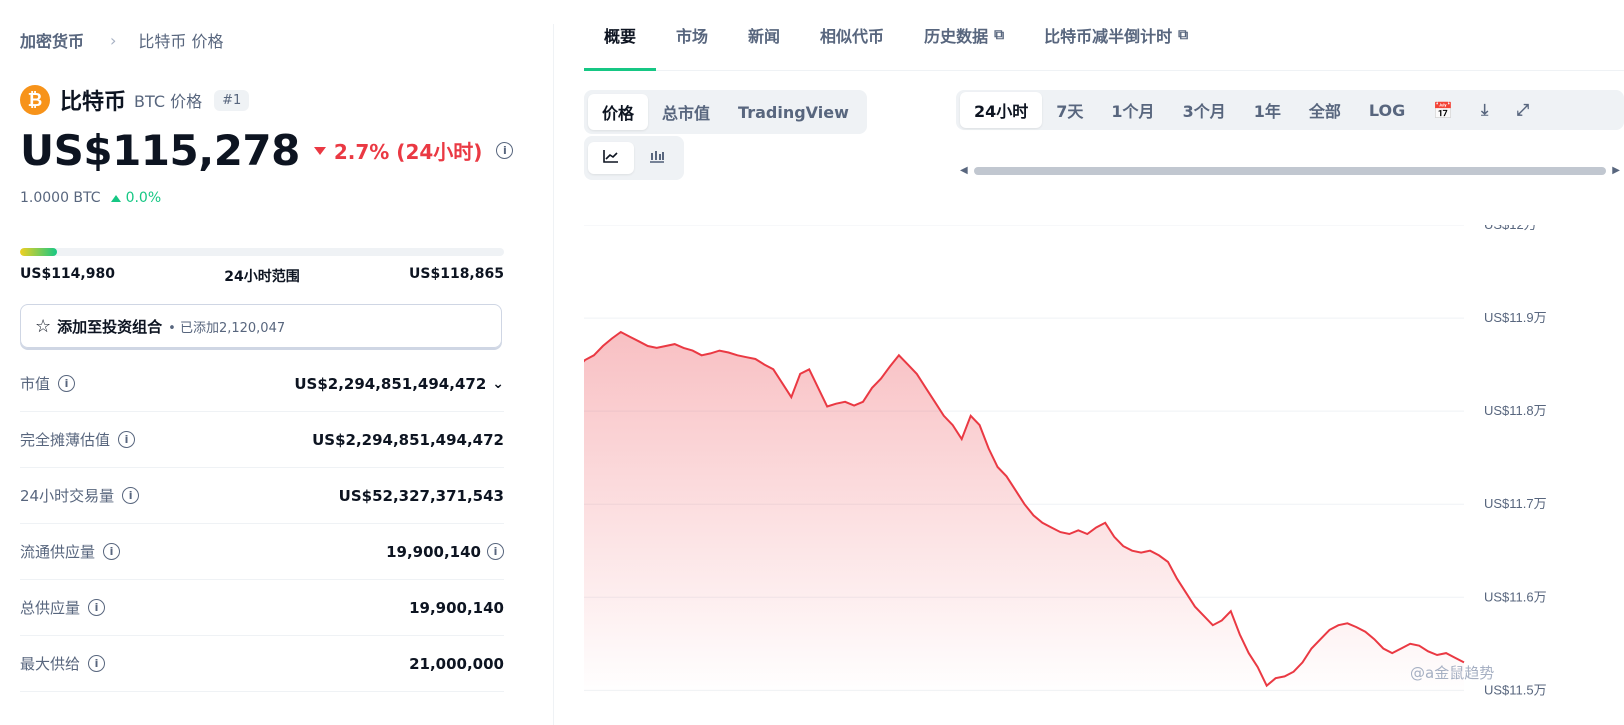 The width and height of the screenshot is (1624, 725). I want to click on tab-similar-coins: 相似代币, so click(852, 35).